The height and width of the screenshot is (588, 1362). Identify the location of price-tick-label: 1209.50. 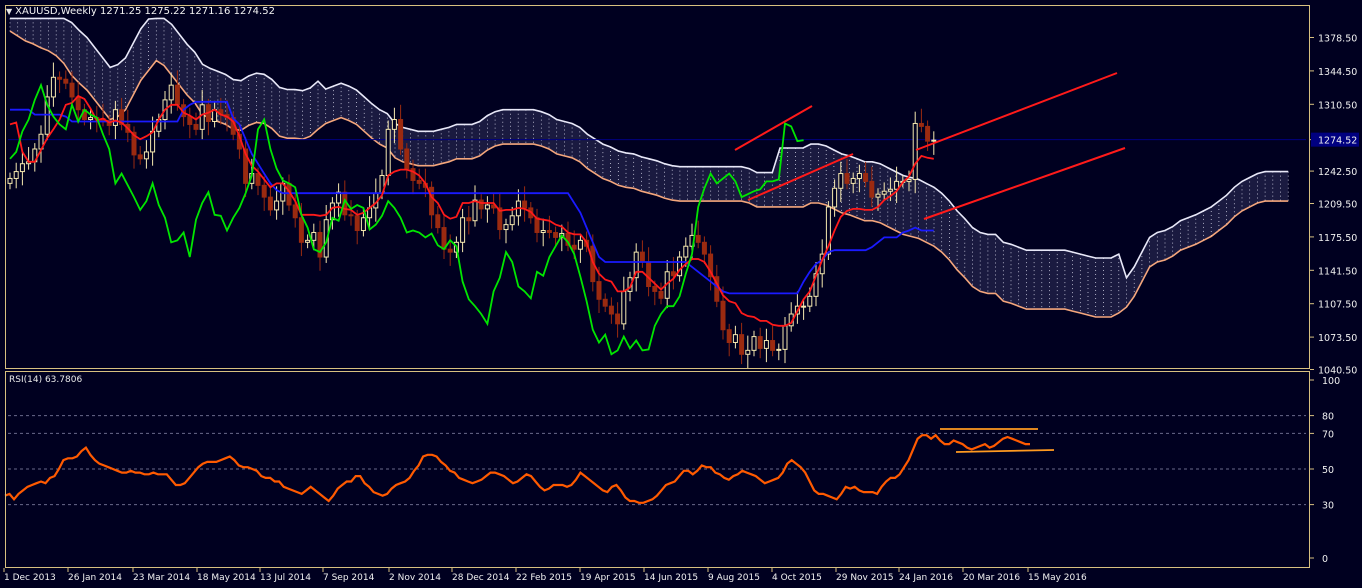
(1337, 205).